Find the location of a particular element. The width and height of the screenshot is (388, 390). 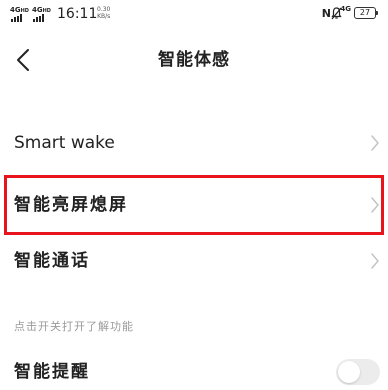

nfc-icon: N is located at coordinates (326, 13).